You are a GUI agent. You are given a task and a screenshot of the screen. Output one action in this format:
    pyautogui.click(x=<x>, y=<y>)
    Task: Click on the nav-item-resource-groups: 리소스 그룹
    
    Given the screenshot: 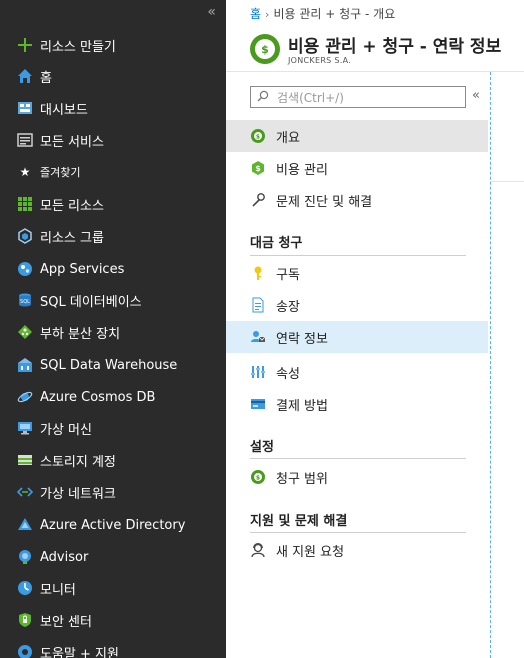 What is the action you would take?
    pyautogui.click(x=113, y=236)
    